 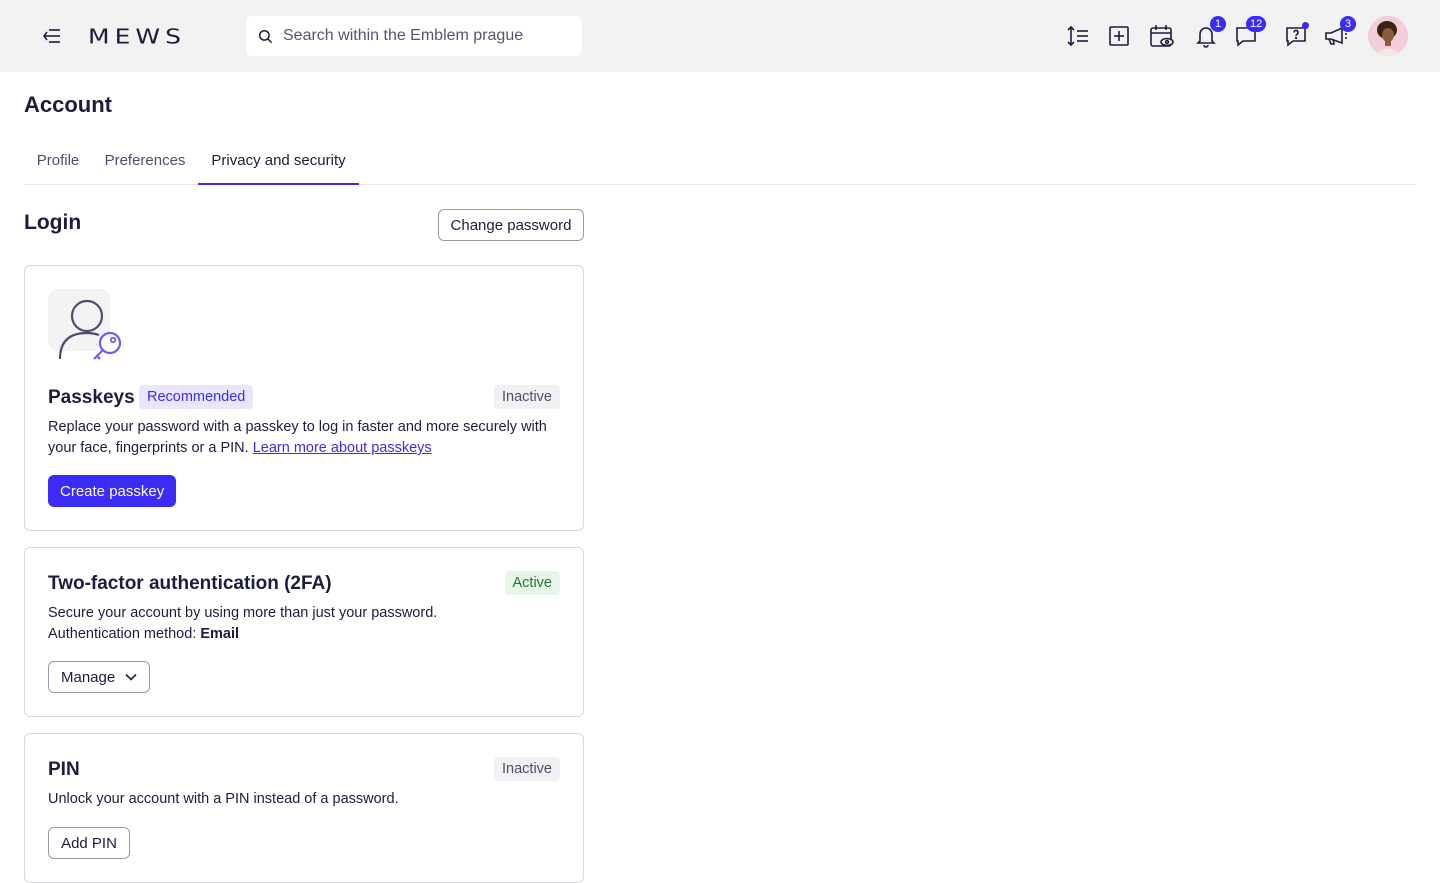 What do you see at coordinates (527, 769) in the screenshot?
I see `pin-status-badge: Inactive` at bounding box center [527, 769].